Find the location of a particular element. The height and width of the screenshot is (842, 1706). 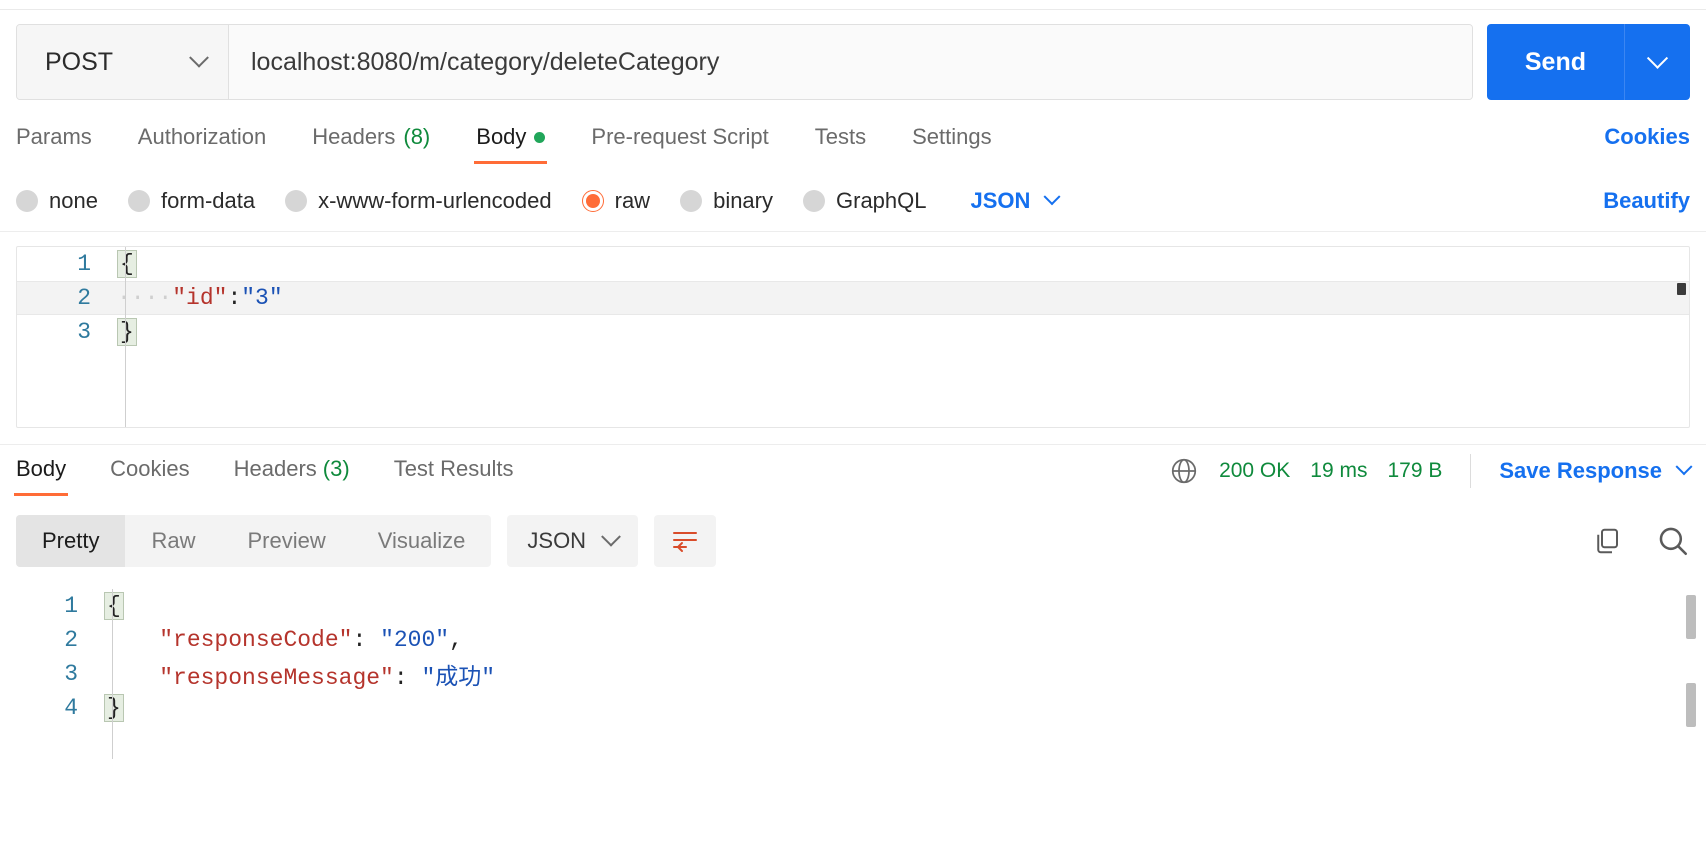

tab-label: Params is located at coordinates (54, 136).